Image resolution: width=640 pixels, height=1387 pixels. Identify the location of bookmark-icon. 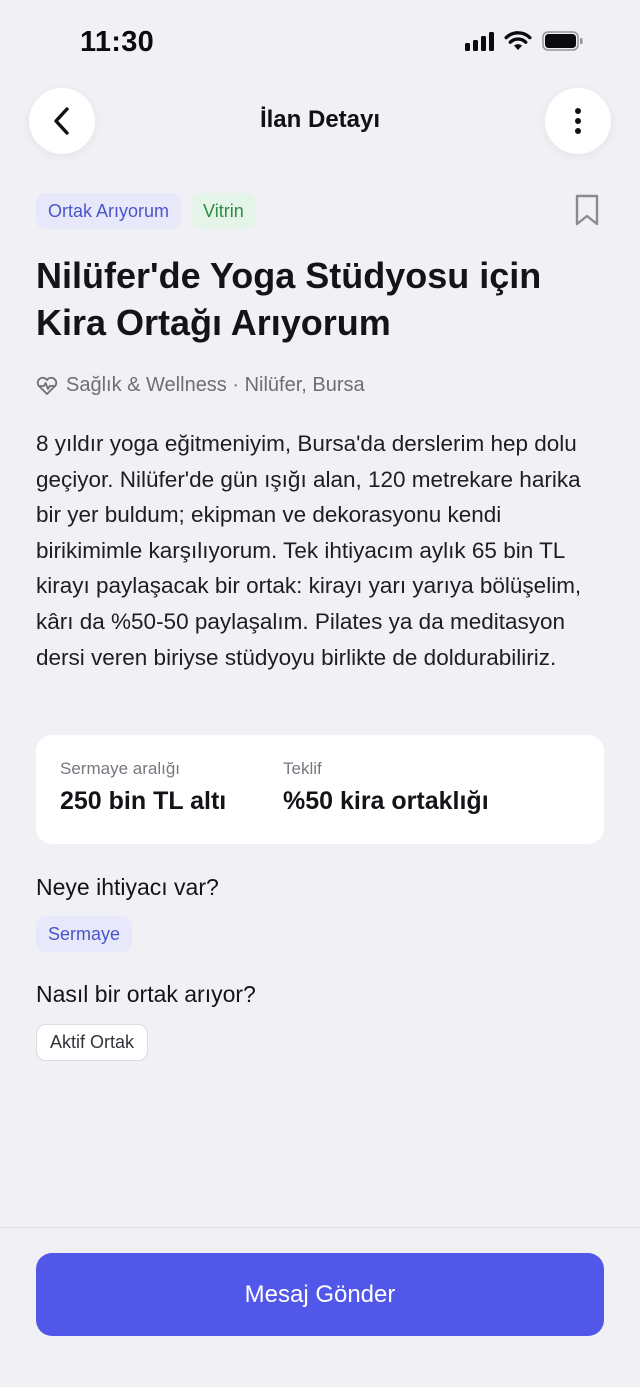
(587, 210).